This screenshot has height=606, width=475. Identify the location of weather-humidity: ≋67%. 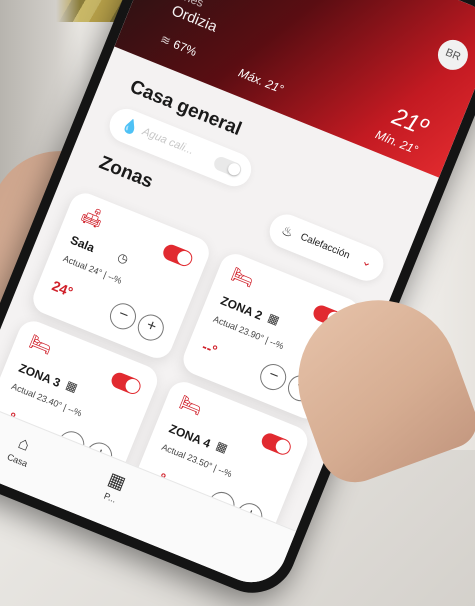
(178, 45).